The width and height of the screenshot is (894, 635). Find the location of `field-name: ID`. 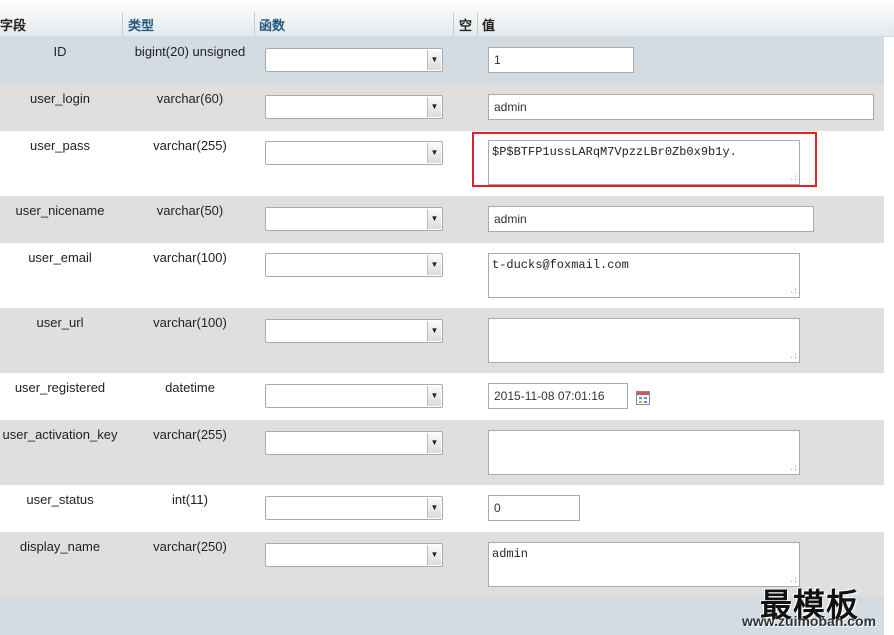

field-name: ID is located at coordinates (60, 51).